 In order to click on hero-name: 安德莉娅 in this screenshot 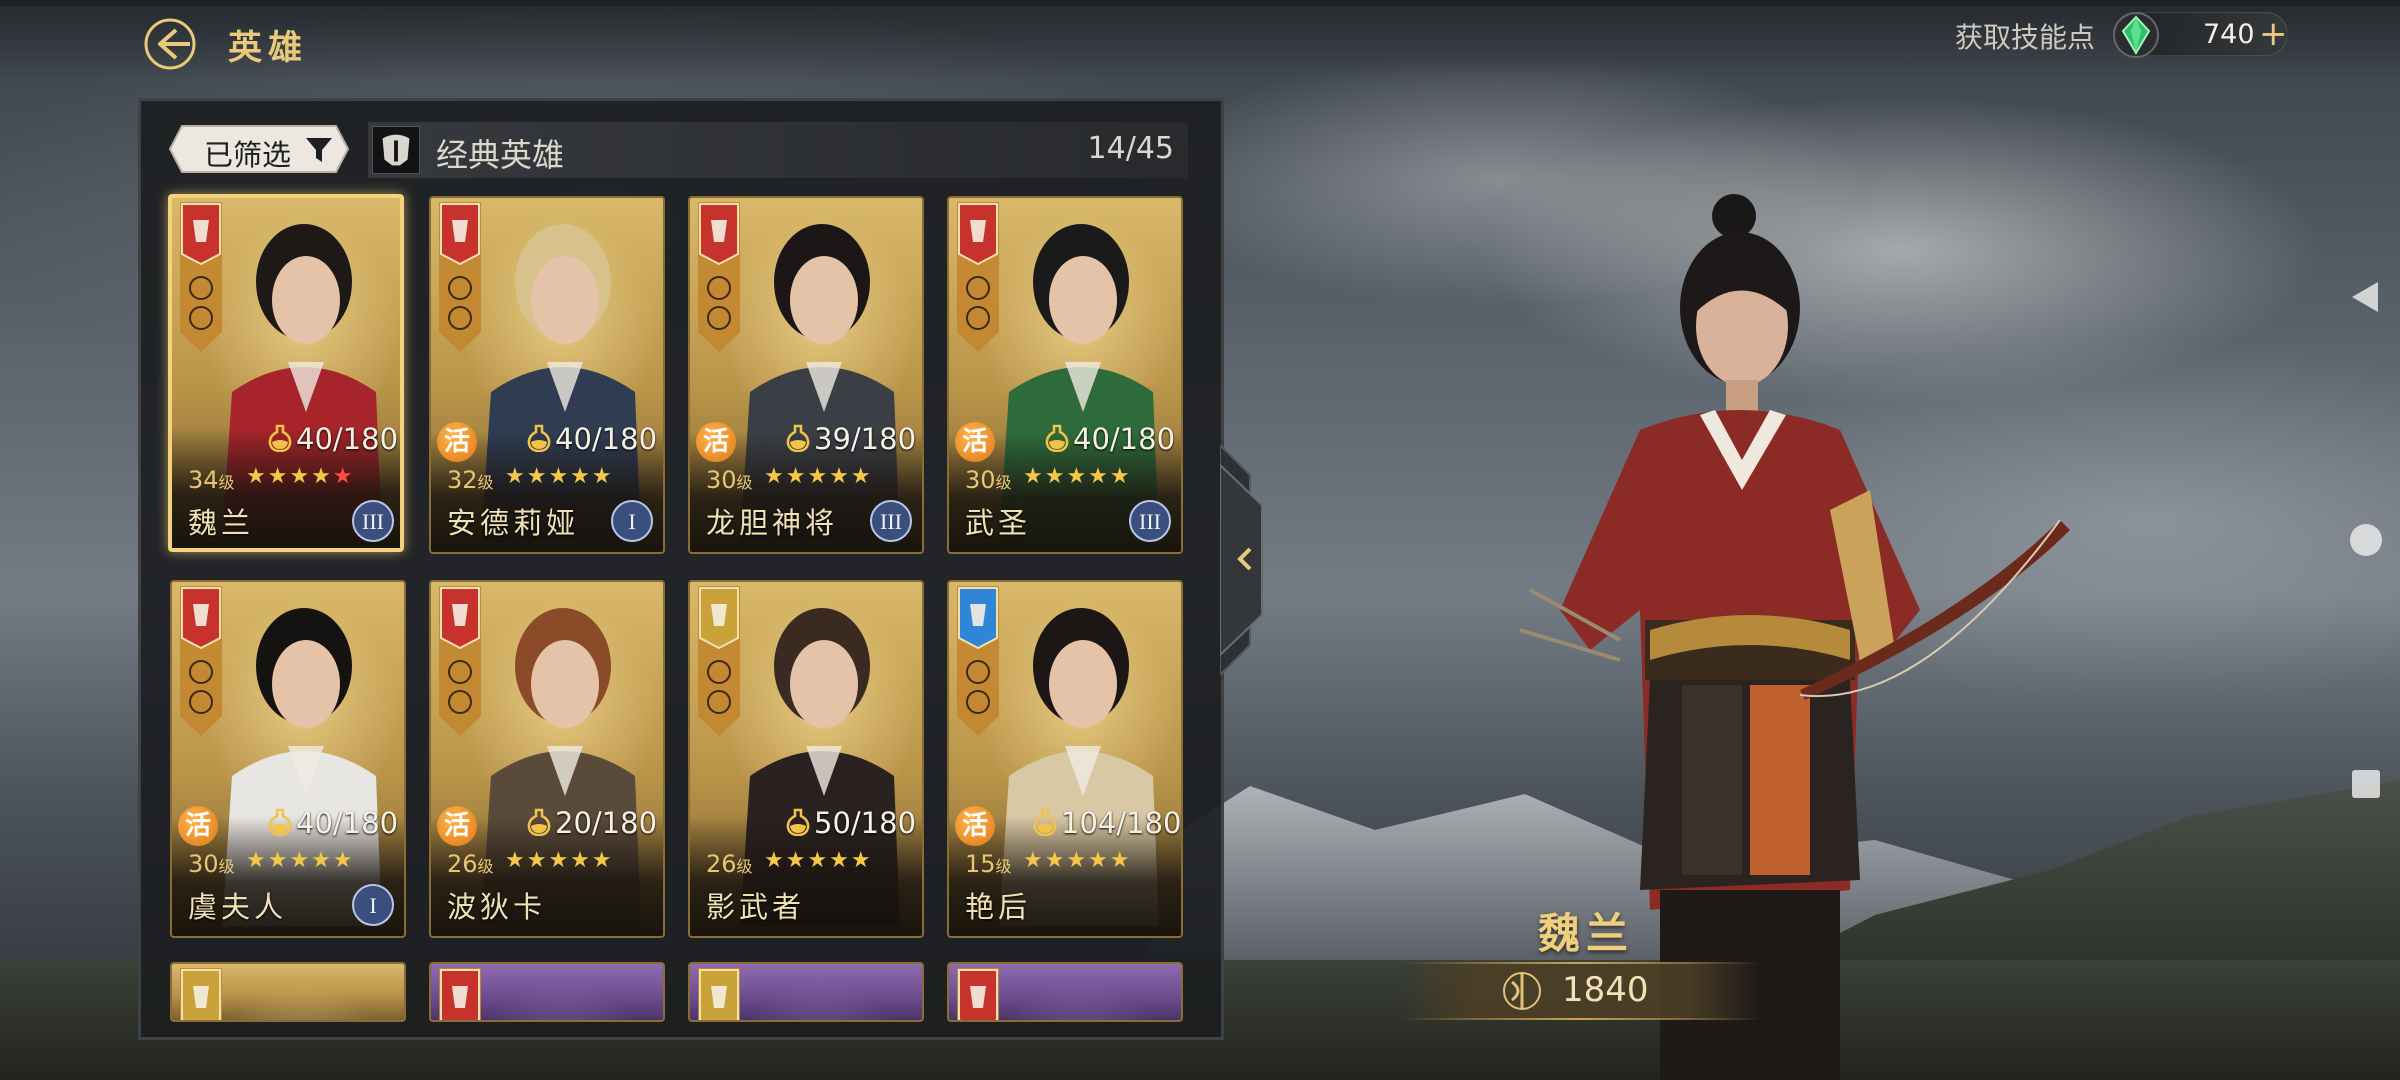, I will do `click(513, 523)`.